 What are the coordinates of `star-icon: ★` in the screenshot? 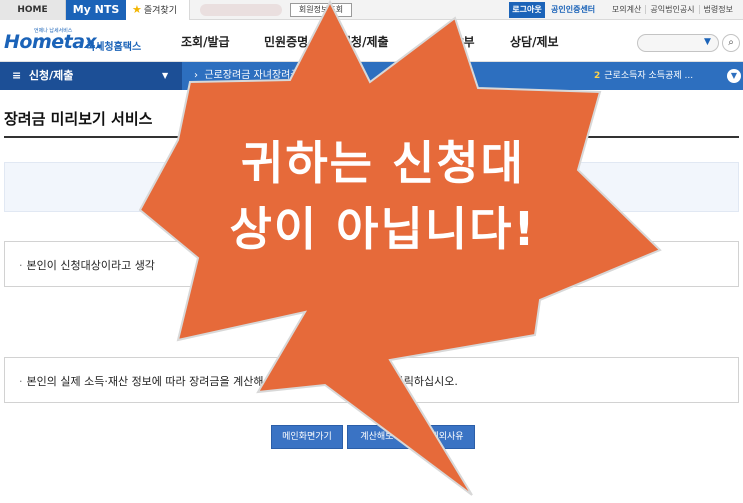 It's located at (137, 9).